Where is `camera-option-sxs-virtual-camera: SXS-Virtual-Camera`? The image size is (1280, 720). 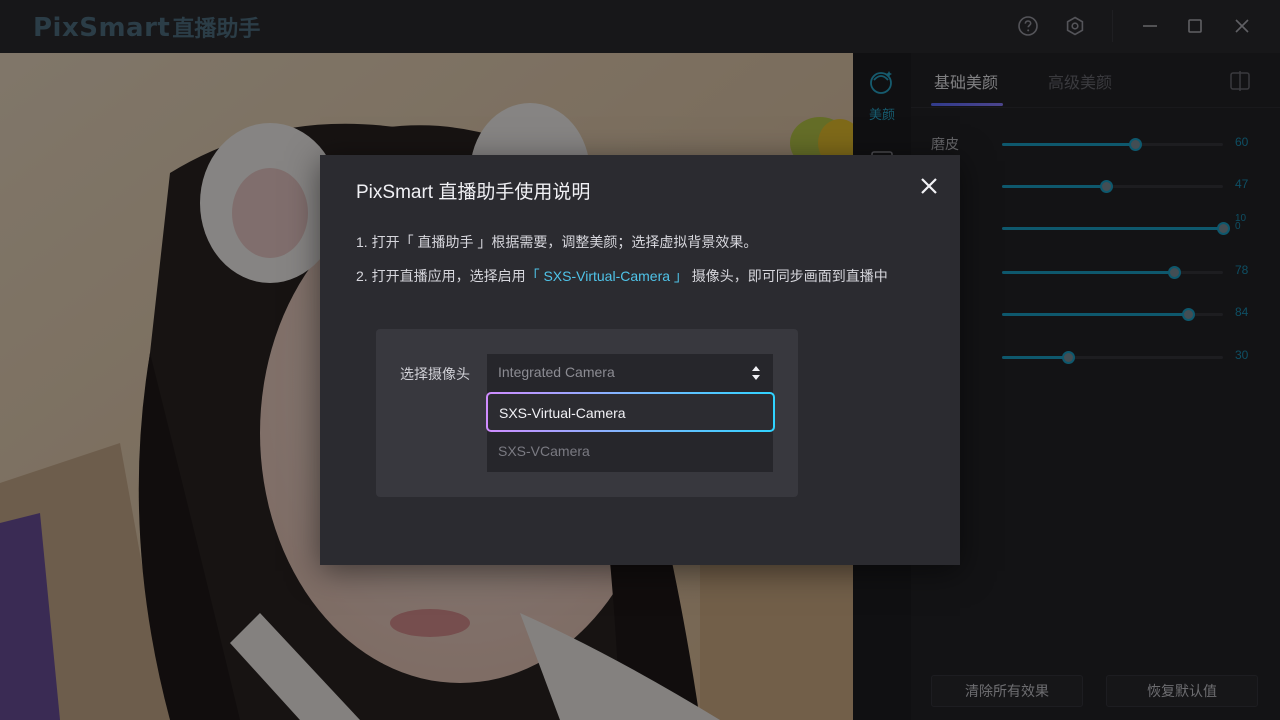
camera-option-sxs-virtual-camera: SXS-Virtual-Camera is located at coordinates (630, 412).